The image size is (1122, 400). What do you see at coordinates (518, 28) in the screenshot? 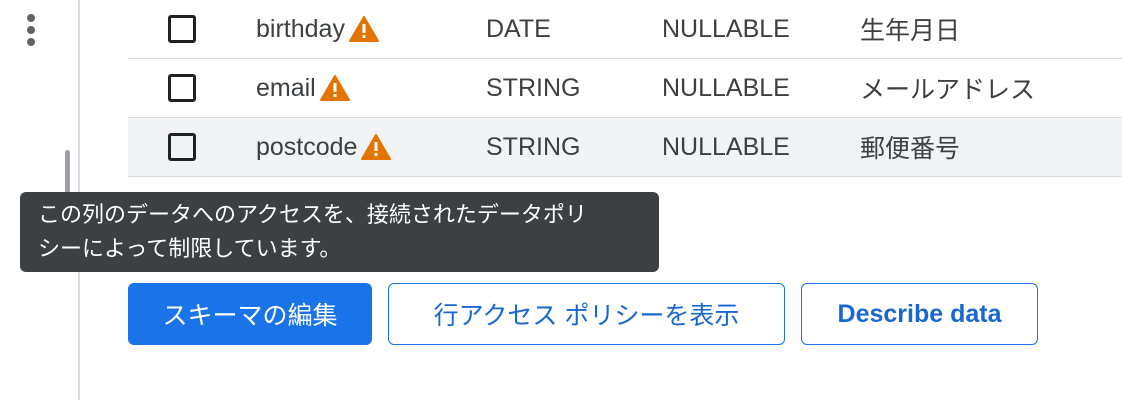
I see `field-type: DATE` at bounding box center [518, 28].